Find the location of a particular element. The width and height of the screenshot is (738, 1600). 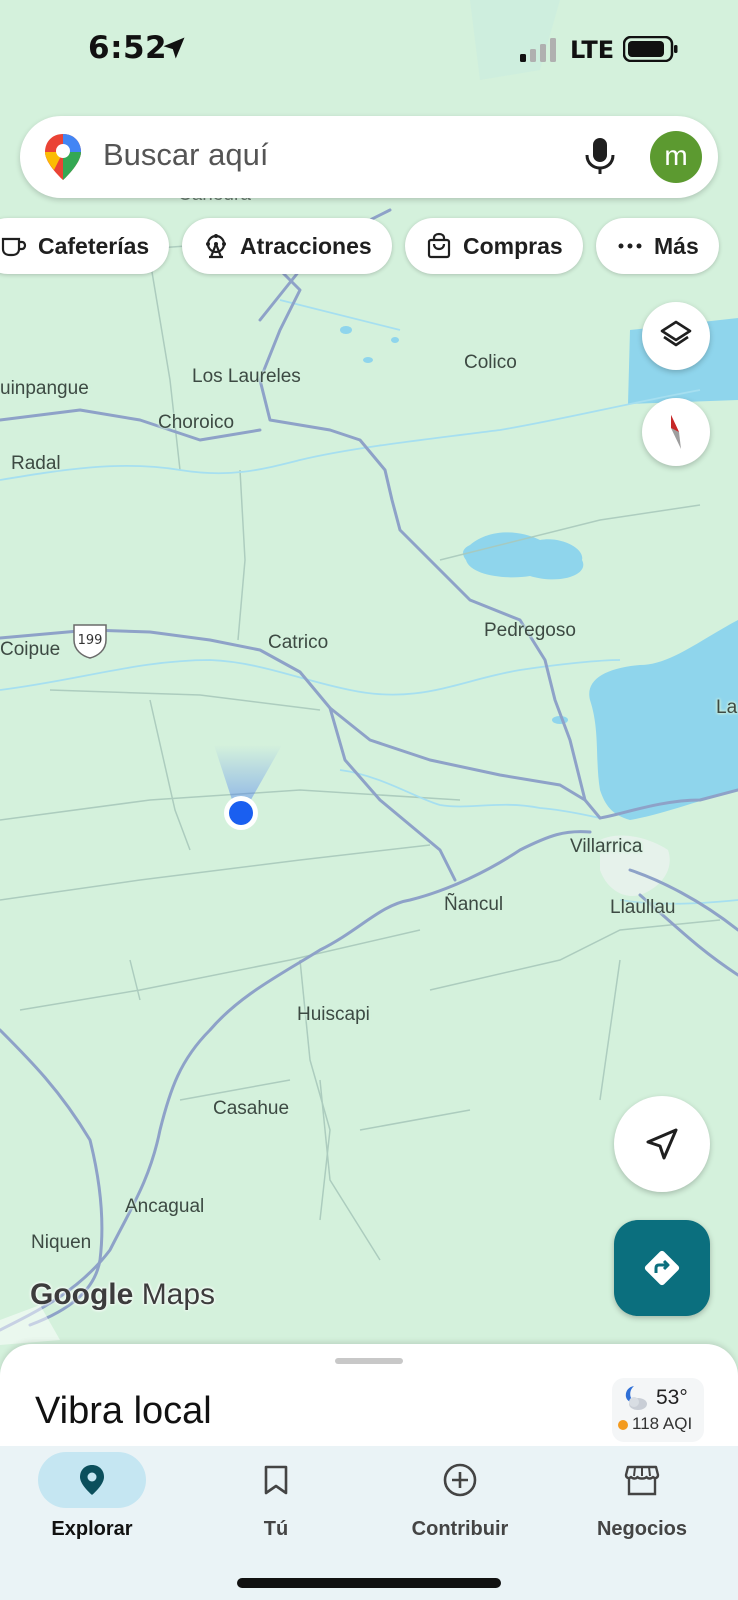

navigation-arrow-icon is located at coordinates (662, 1144).